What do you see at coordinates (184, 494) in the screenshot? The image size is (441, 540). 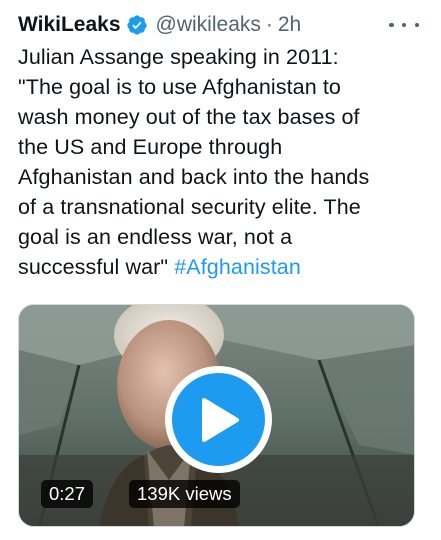 I see `view-count-badge: 139K views` at bounding box center [184, 494].